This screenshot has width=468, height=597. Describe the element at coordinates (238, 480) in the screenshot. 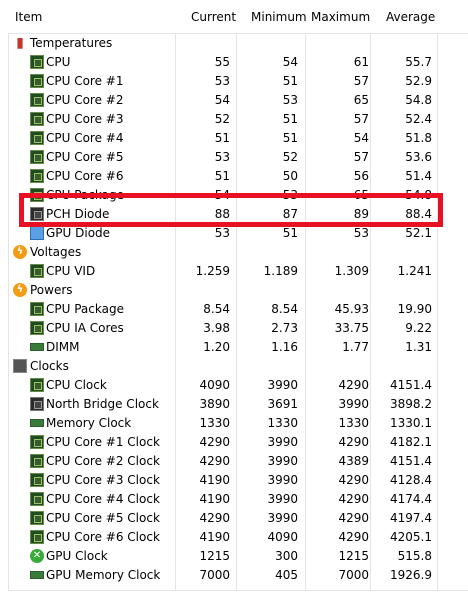

I see `sensor-row: CPU Core #3 Clock 4190 3990 4290 4128.4` at that location.